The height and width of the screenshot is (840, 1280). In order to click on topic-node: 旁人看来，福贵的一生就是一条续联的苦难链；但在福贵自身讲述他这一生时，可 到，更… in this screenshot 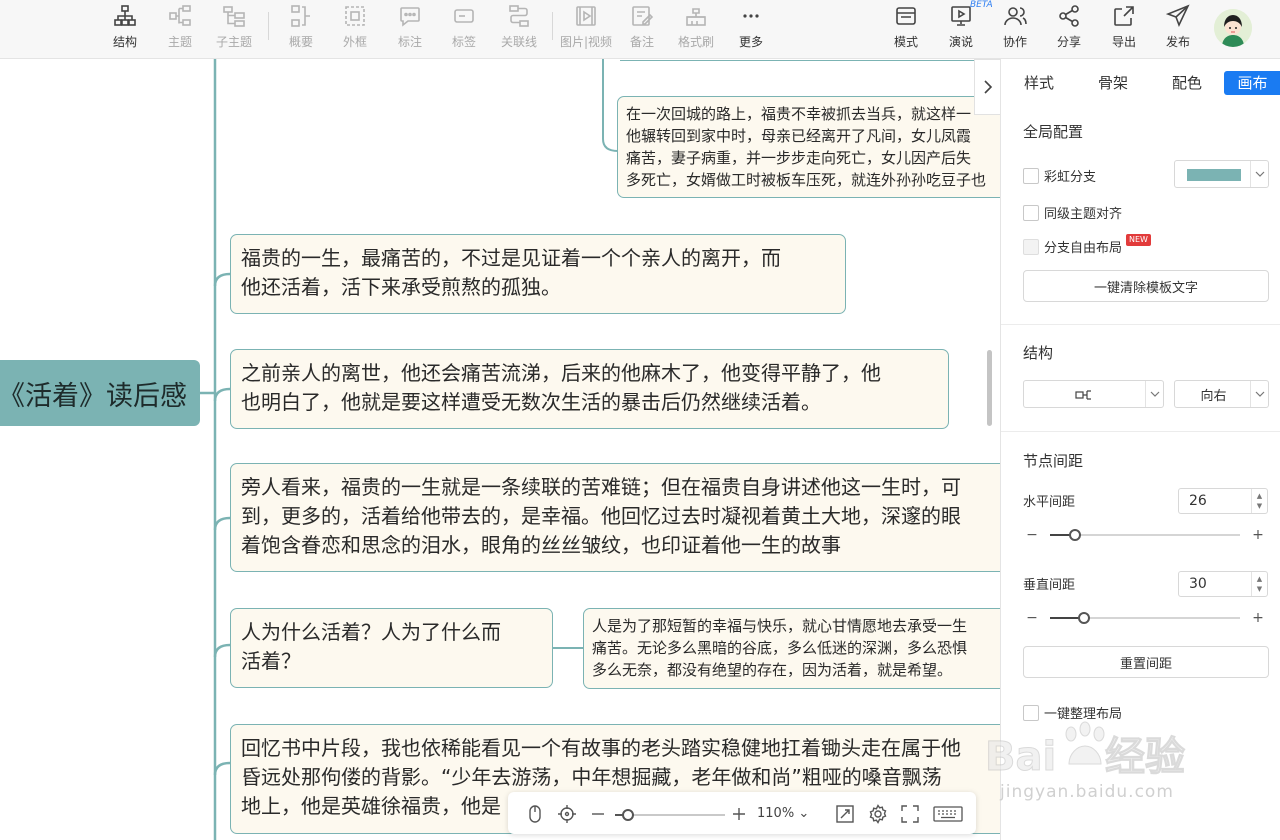, I will do `click(615, 517)`.